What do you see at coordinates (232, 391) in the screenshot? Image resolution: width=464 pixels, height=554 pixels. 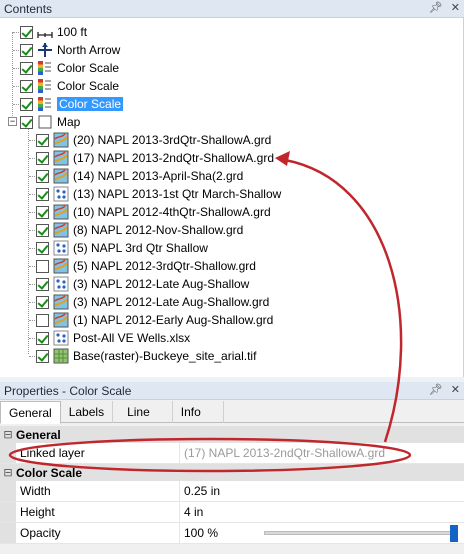 I see `properties-header: Properties - Color Scale 📌︎ ✕` at bounding box center [232, 391].